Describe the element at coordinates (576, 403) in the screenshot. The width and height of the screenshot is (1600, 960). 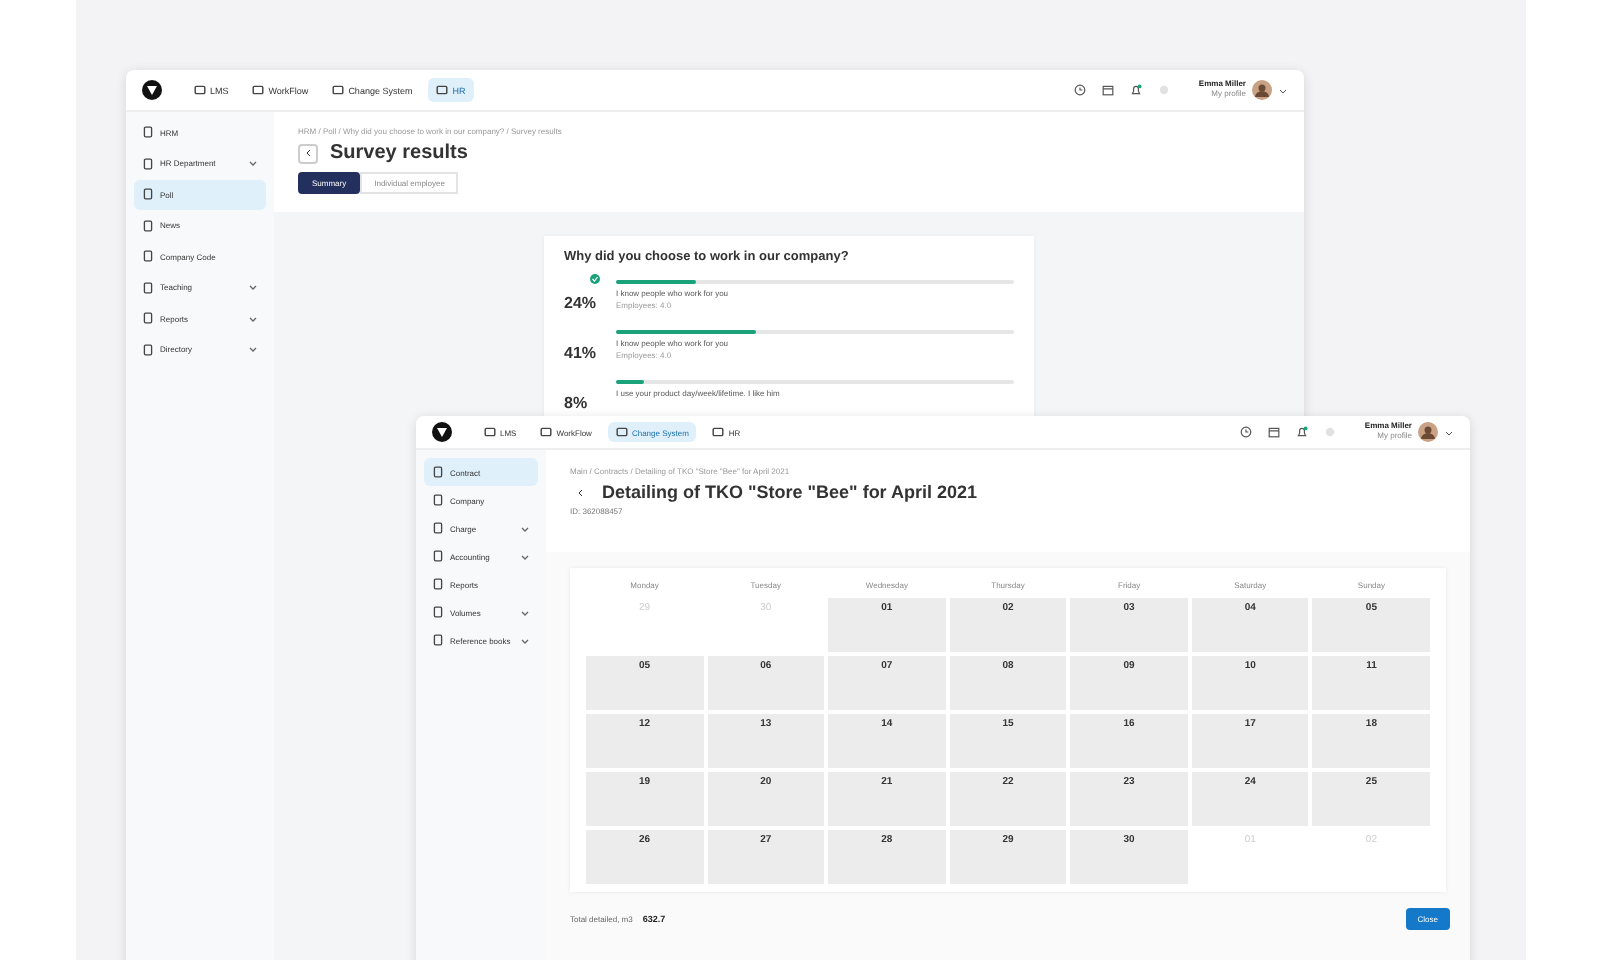
I see `percent-value: 8%` at that location.